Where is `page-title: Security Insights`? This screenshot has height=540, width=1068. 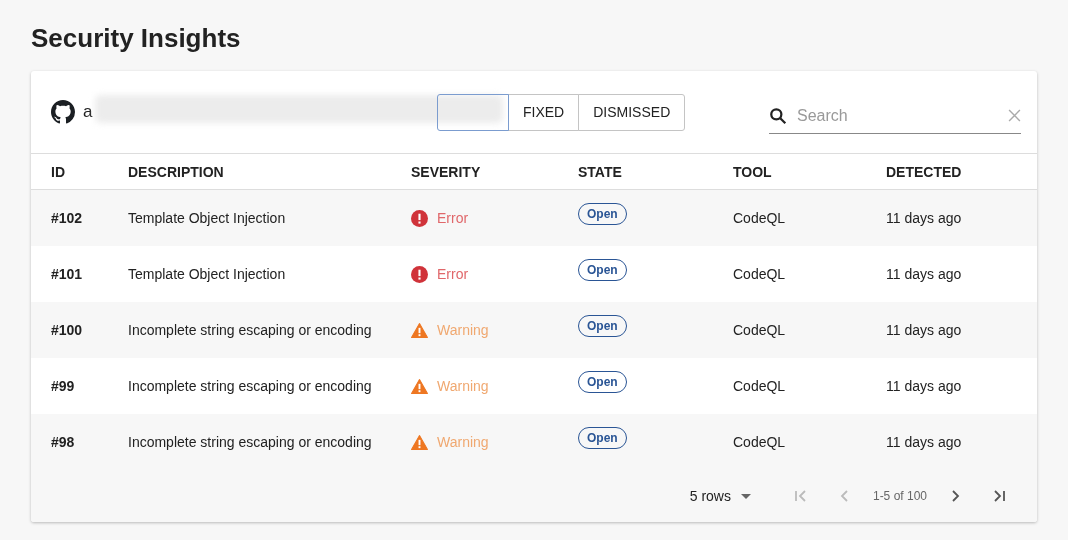 page-title: Security Insights is located at coordinates (136, 38).